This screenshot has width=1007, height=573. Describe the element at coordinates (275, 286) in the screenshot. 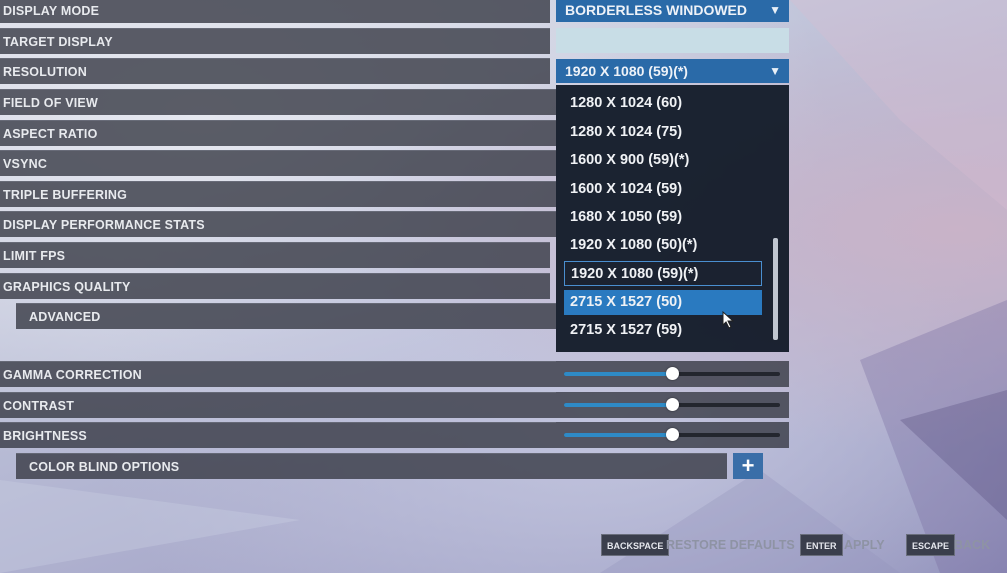

I see `setting-graphics-quality: GRAPHICS QUALITY` at that location.